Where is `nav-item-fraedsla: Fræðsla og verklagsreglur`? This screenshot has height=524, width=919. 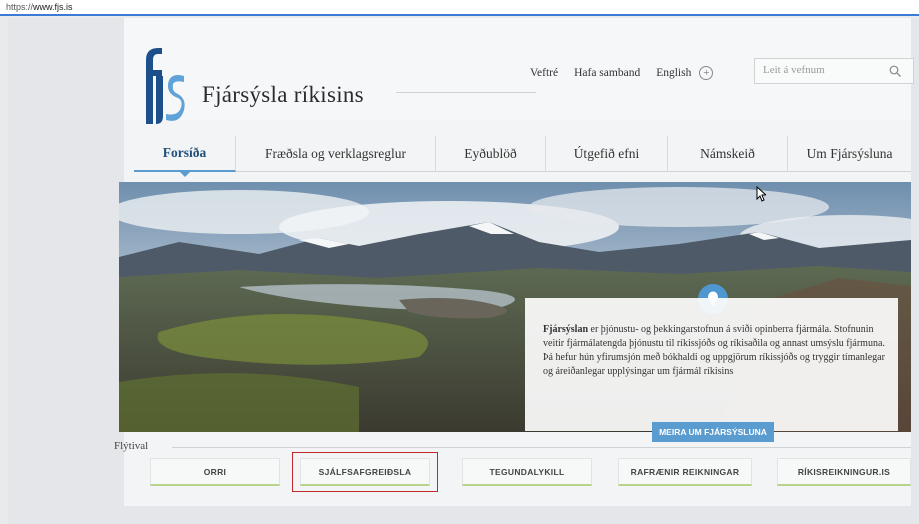 nav-item-fraedsla: Fræðsla og verklagsreglur is located at coordinates (336, 154).